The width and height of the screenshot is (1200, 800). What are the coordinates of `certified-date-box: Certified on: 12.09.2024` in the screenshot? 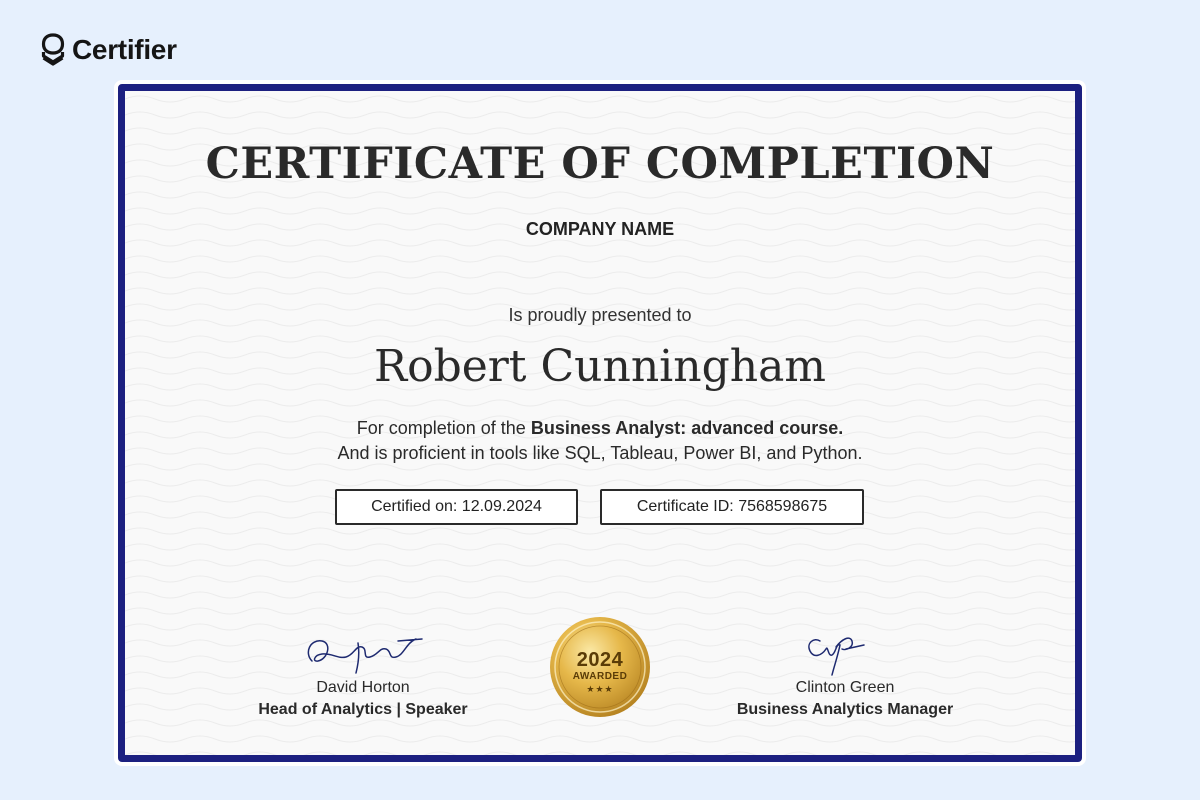 It's located at (456, 507).